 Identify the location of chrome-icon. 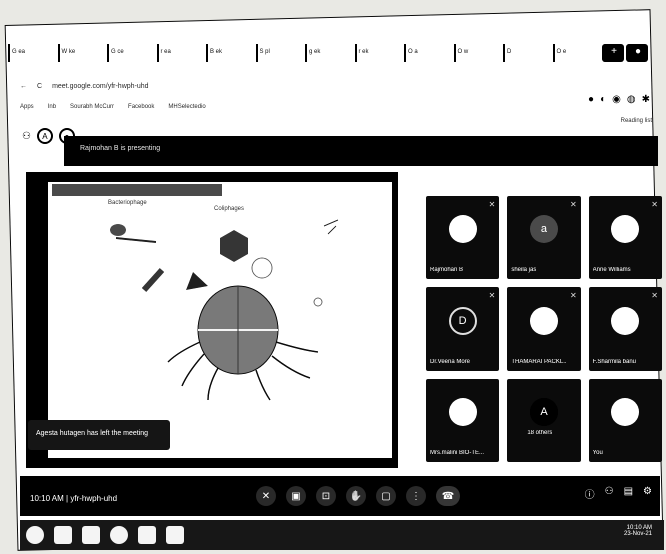
(147, 535).